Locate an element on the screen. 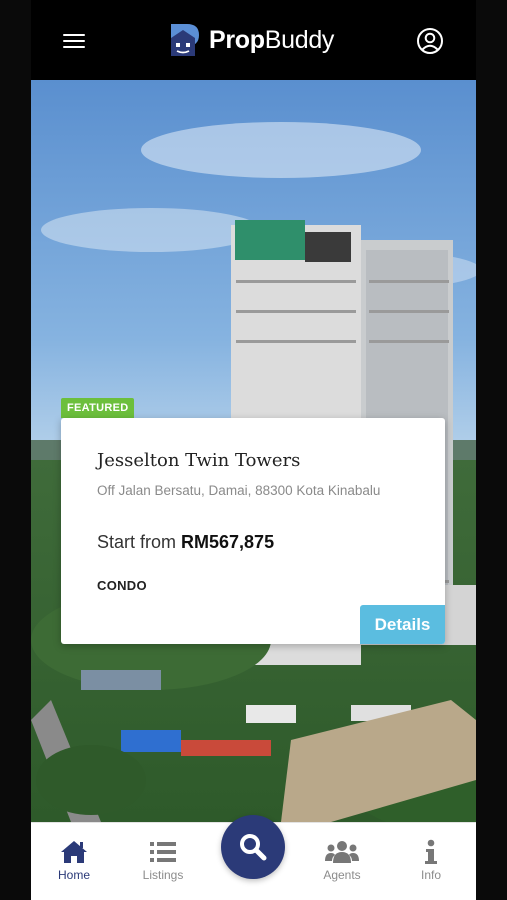  details-button: Details is located at coordinates (402, 624).